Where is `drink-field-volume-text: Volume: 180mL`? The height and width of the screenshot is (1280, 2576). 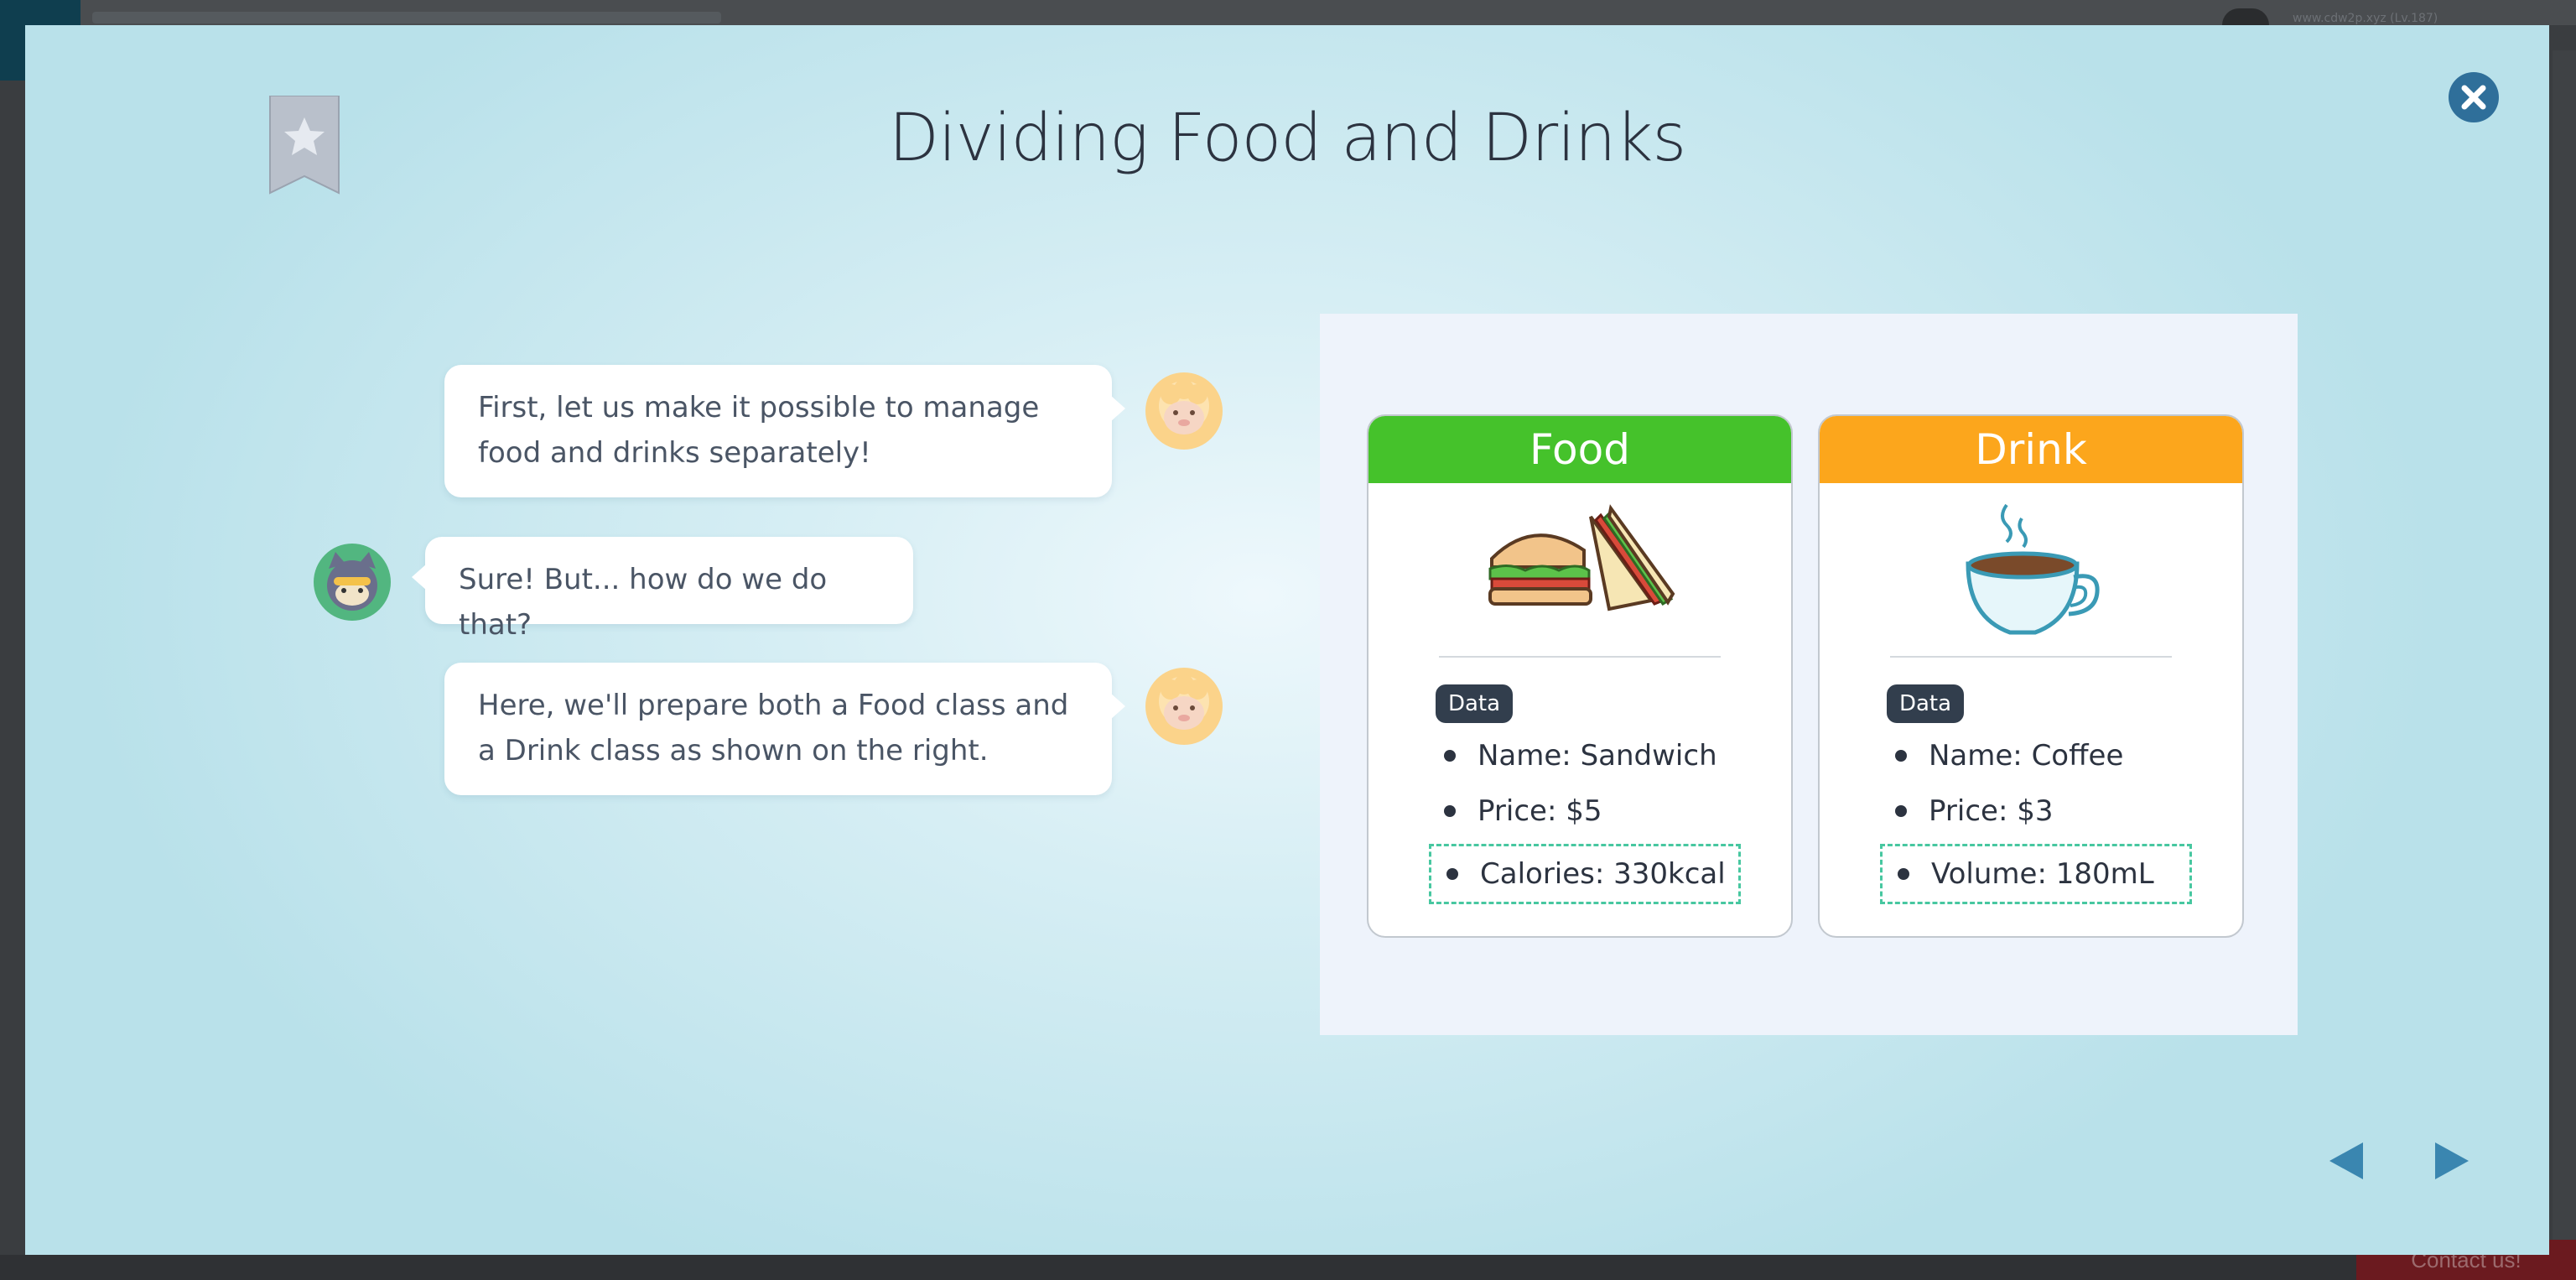 drink-field-volume-text: Volume: 180mL is located at coordinates (2042, 874).